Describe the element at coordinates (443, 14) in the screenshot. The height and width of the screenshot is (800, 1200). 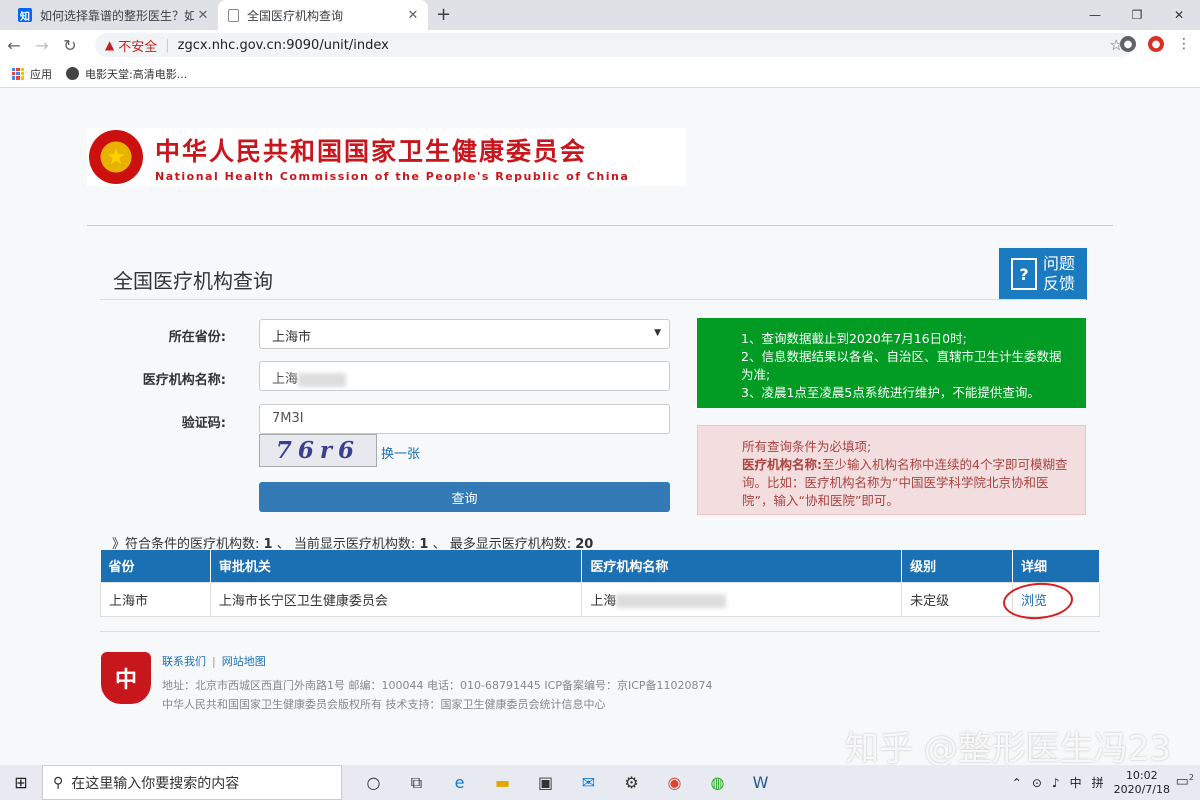
I see `new-tab-icon: +` at that location.